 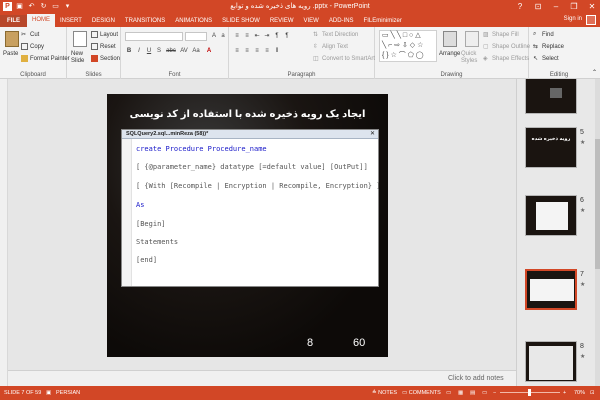 What do you see at coordinates (448, 393) in the screenshot?
I see `normal-view-icon: ▭` at bounding box center [448, 393].